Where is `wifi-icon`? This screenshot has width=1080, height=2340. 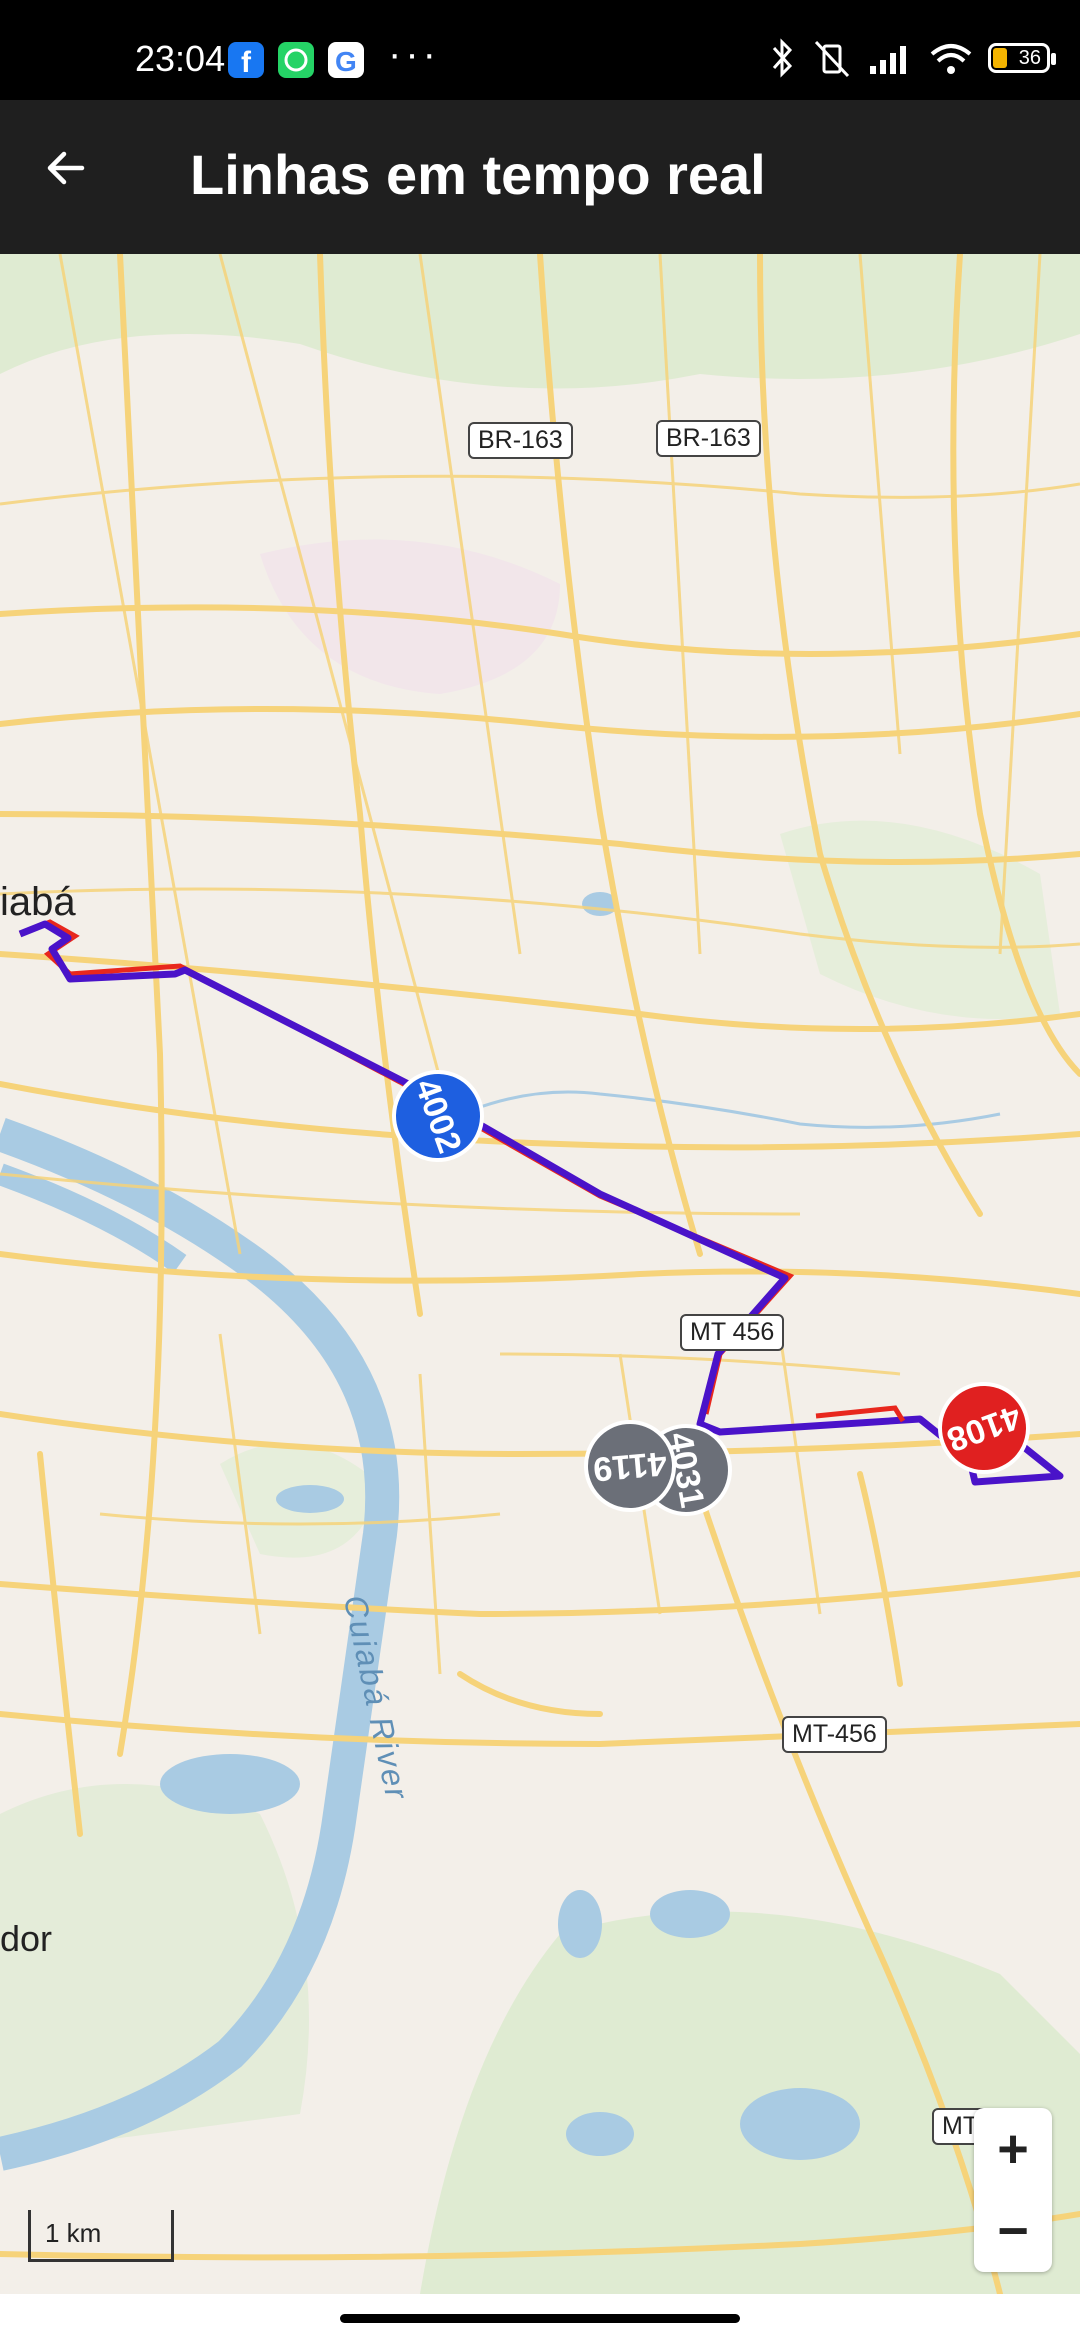
wifi-icon is located at coordinates (951, 59).